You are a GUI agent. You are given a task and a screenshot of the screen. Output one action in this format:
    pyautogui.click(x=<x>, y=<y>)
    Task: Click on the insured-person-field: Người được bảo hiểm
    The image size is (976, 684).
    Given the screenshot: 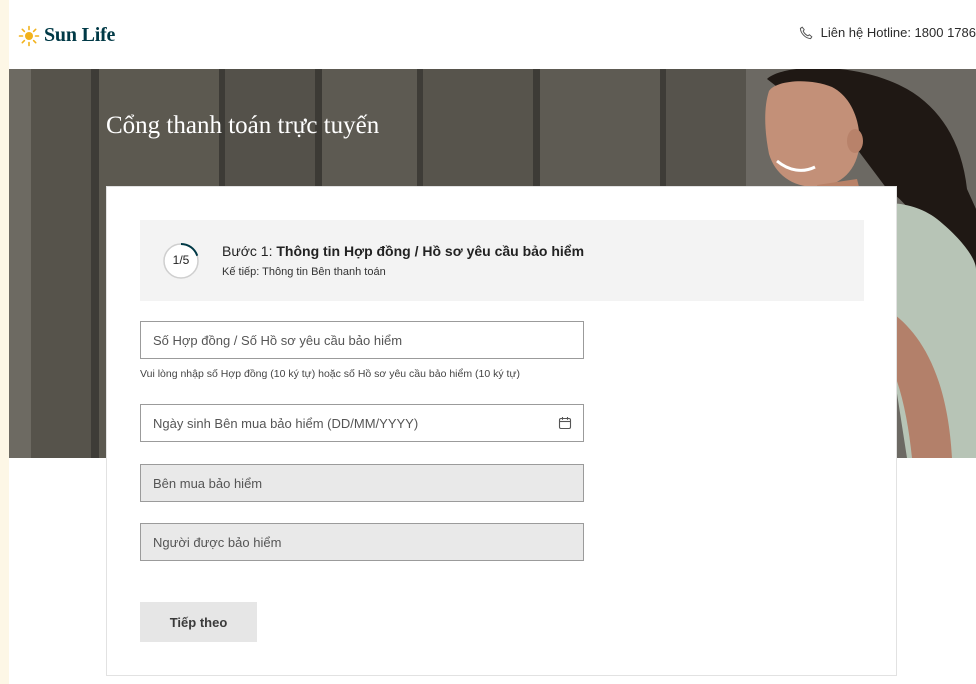 What is the action you would take?
    pyautogui.click(x=362, y=542)
    